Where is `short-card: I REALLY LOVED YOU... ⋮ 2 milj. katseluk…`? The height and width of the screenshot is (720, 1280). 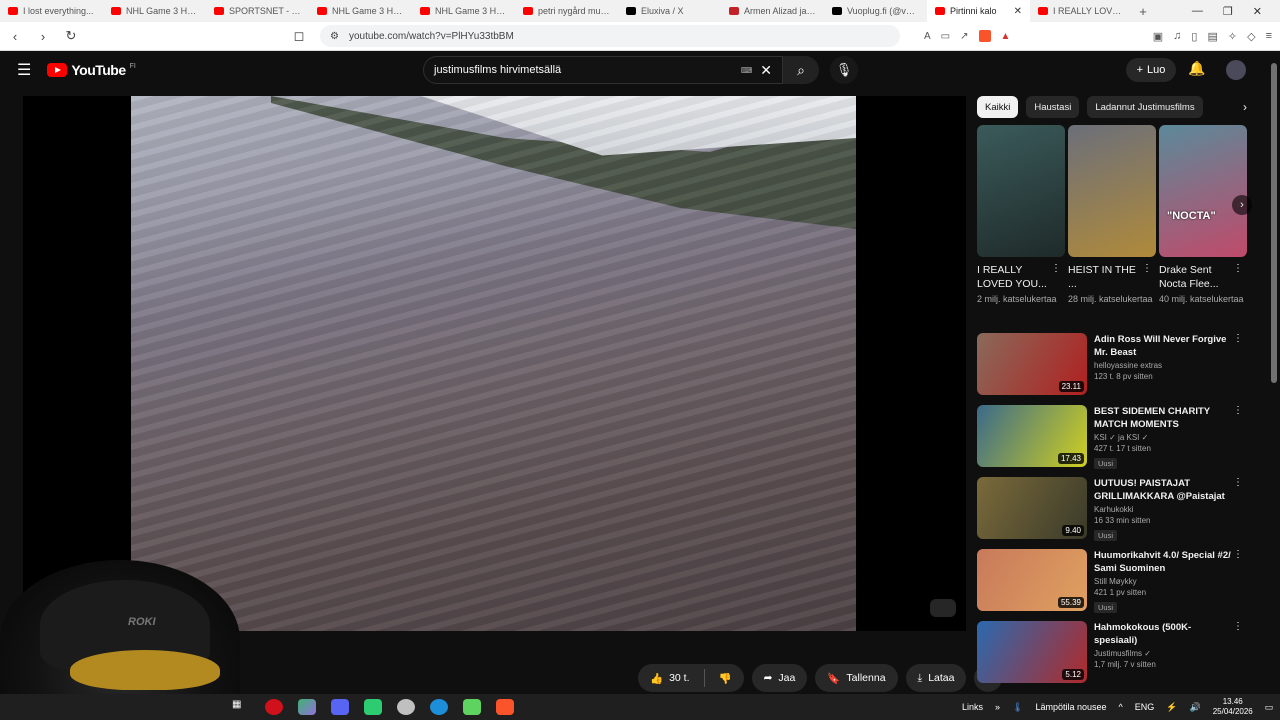
short-card: I REALLY LOVED YOU... ⋮ 2 milj. katseluk… is located at coordinates (1021, 225).